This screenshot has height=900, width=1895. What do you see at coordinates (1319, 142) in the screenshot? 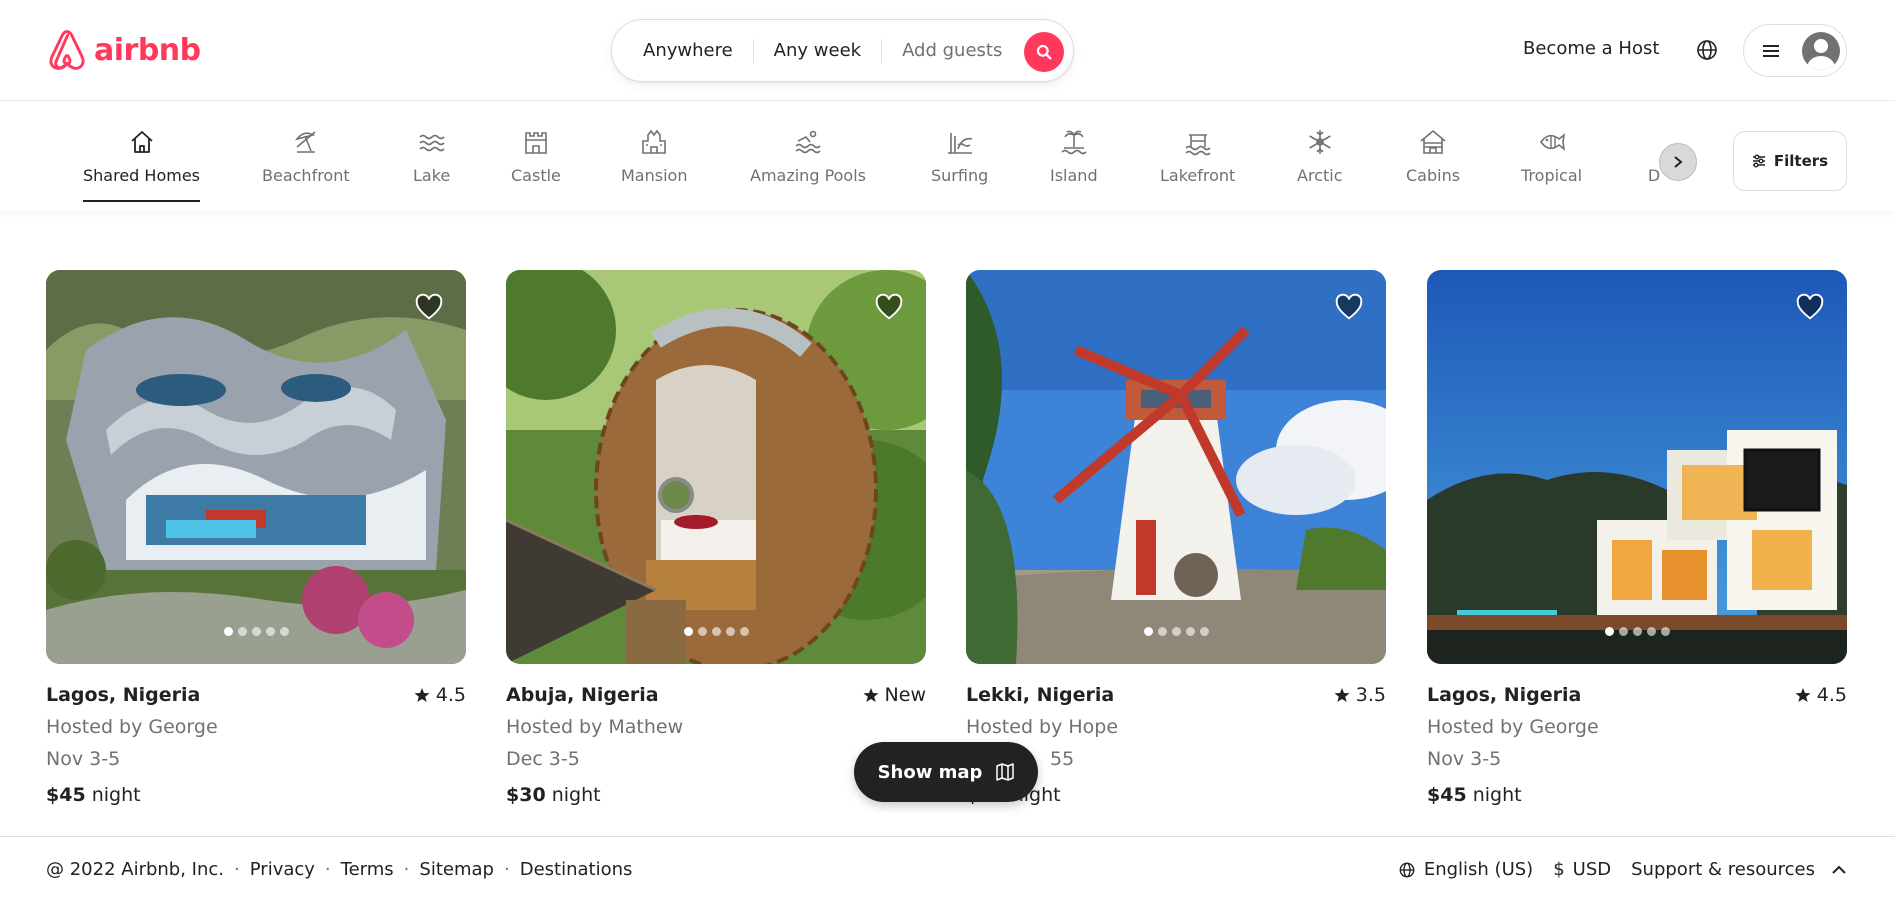
I see `snowflake-icon` at bounding box center [1319, 142].